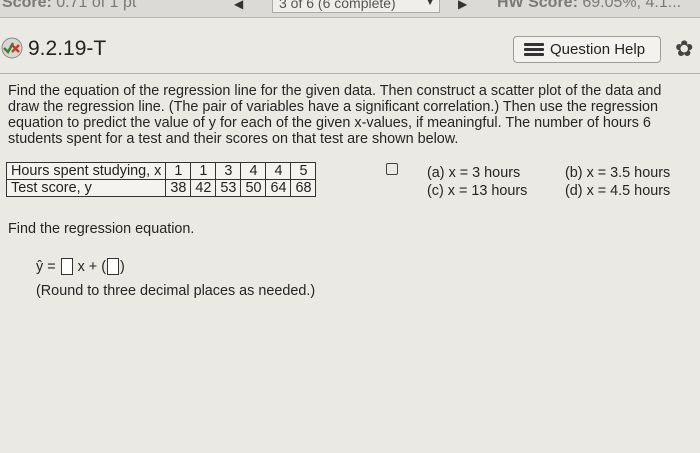 This screenshot has width=700, height=453. Describe the element at coordinates (86, 188) in the screenshot. I see `row-header-y: Test score, y` at that location.